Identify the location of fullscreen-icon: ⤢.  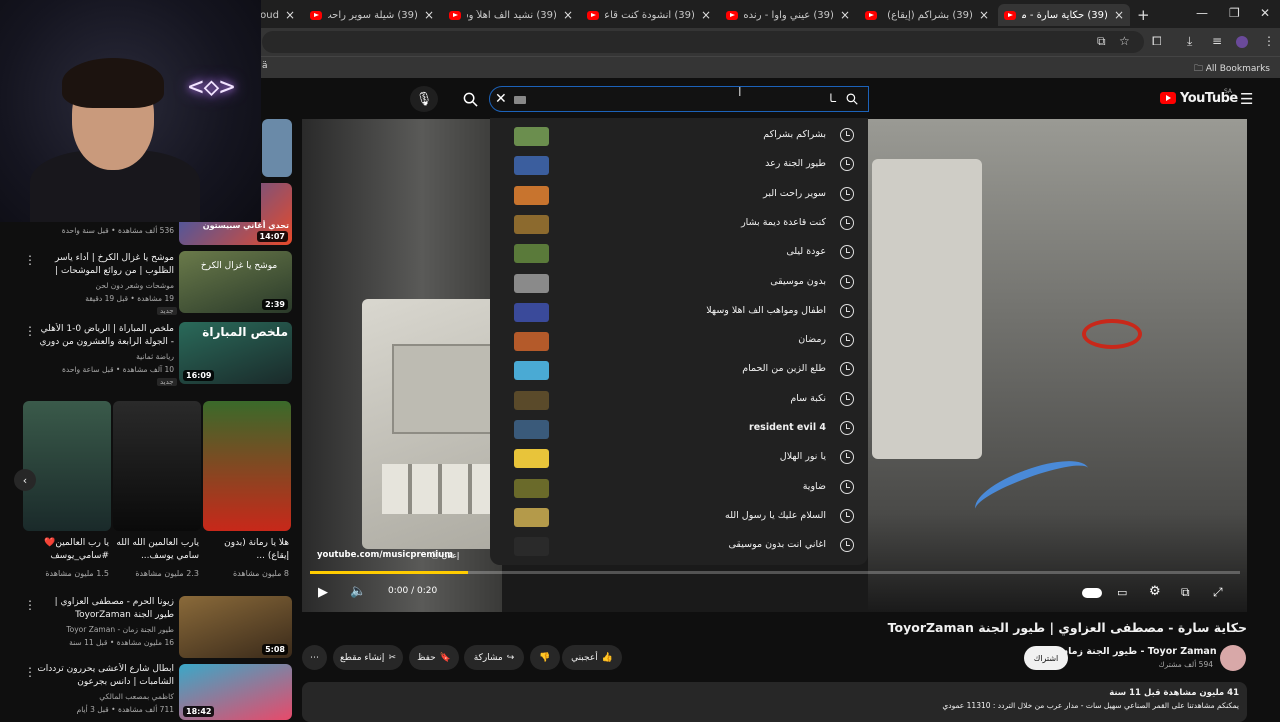
(1218, 592).